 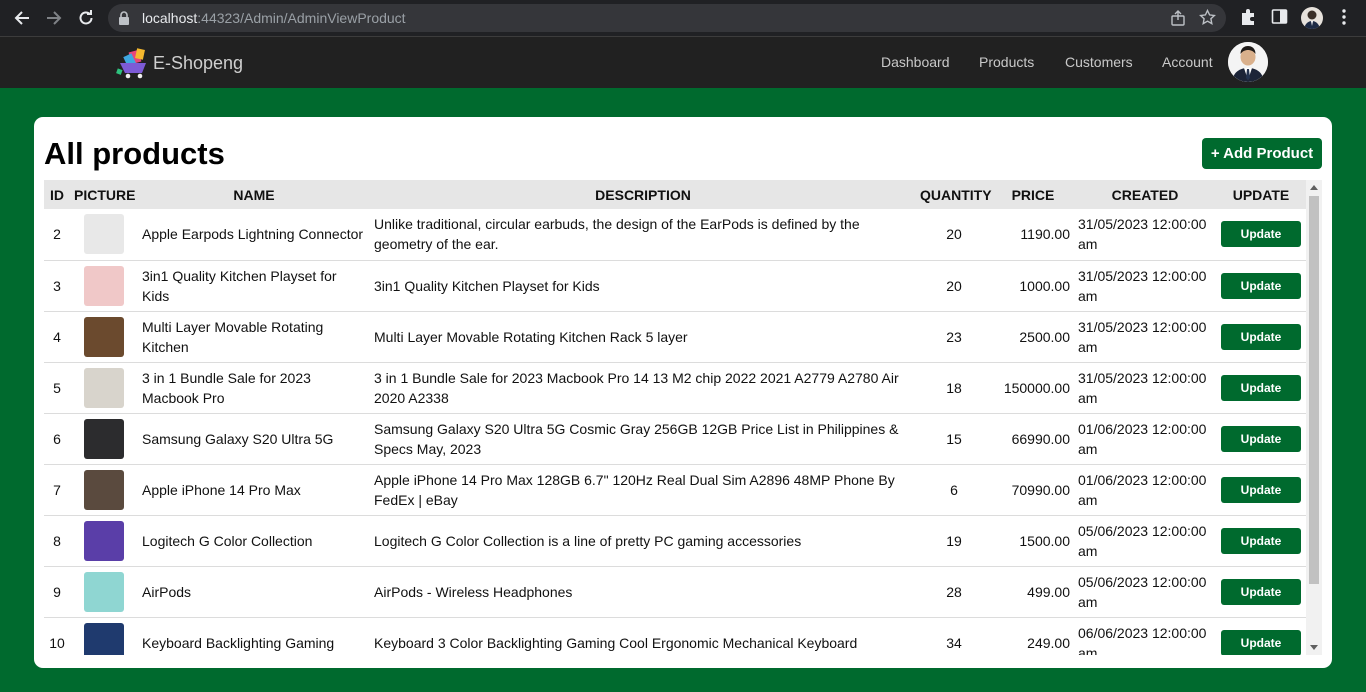 What do you see at coordinates (253, 234) in the screenshot?
I see `cell-name: Apple Earpods Lightning Connector` at bounding box center [253, 234].